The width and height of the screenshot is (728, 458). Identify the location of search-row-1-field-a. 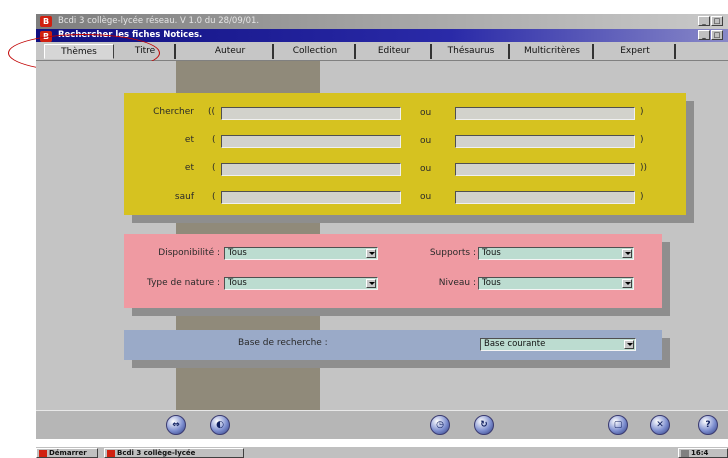
(311, 113).